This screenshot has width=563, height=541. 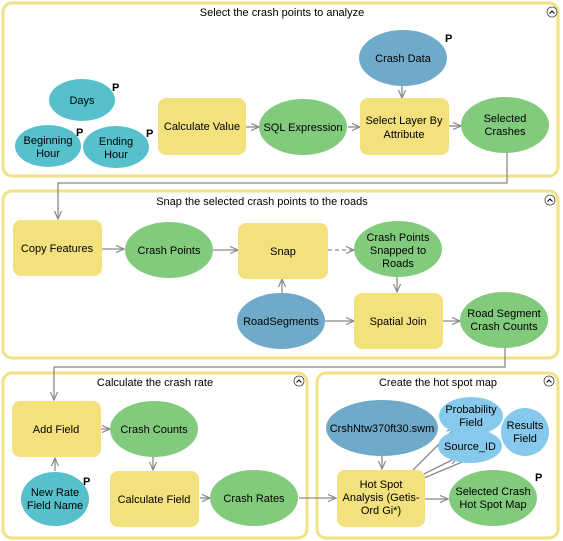 I want to click on svg-text: Selected, so click(x=505, y=119).